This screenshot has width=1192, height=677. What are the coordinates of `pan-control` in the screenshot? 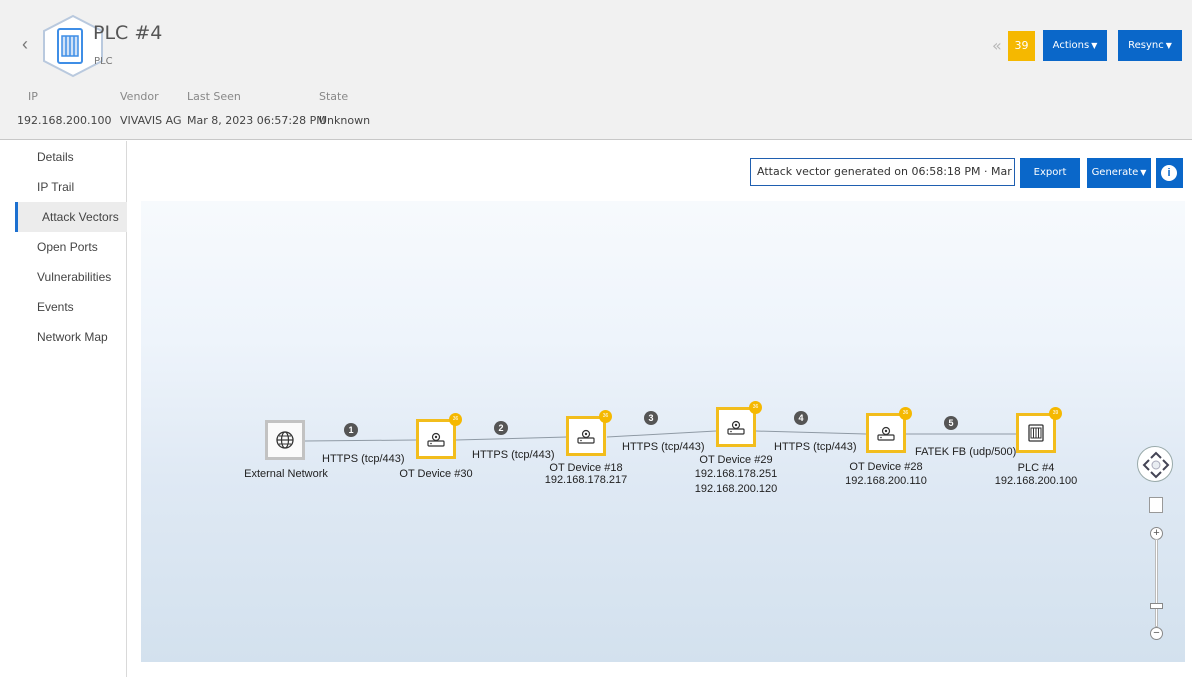 It's located at (1155, 464).